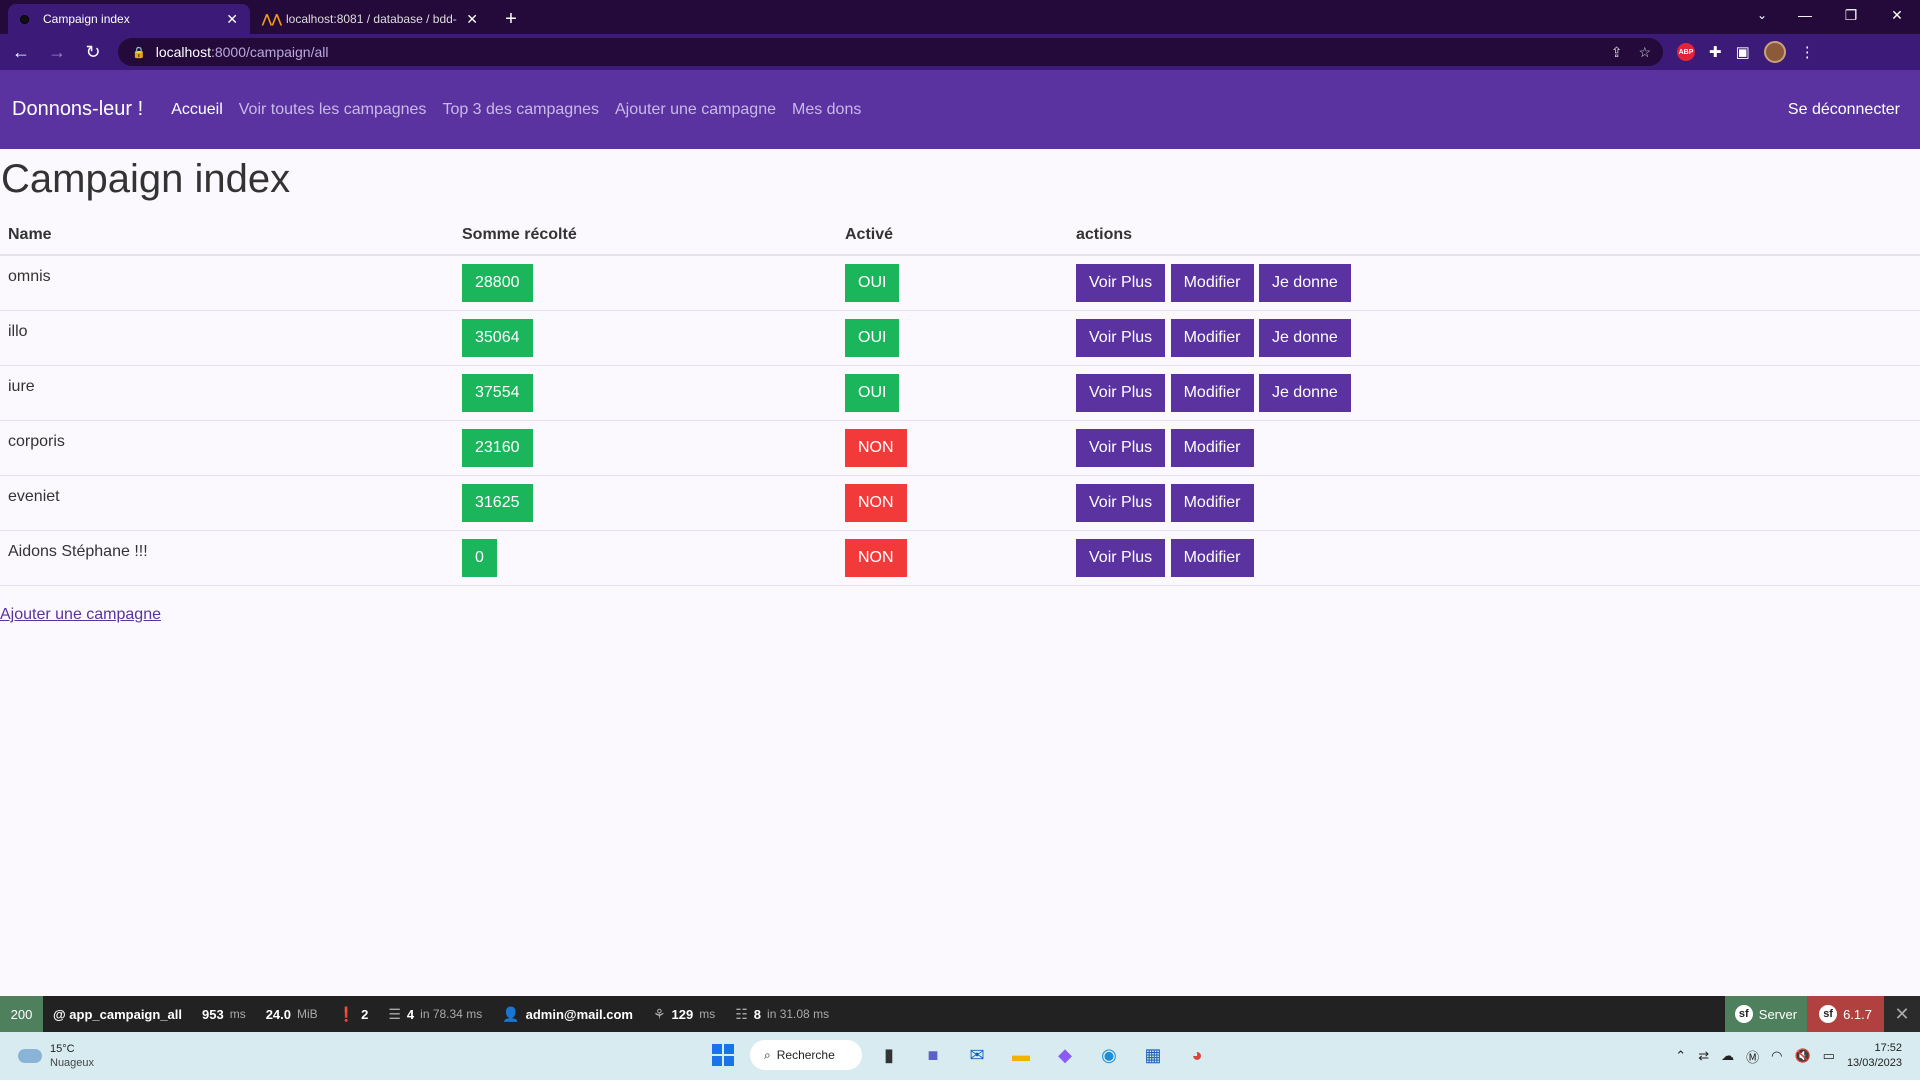 The width and height of the screenshot is (1920, 1080). What do you see at coordinates (645, 558) in the screenshot?
I see `amount-cell: 0` at bounding box center [645, 558].